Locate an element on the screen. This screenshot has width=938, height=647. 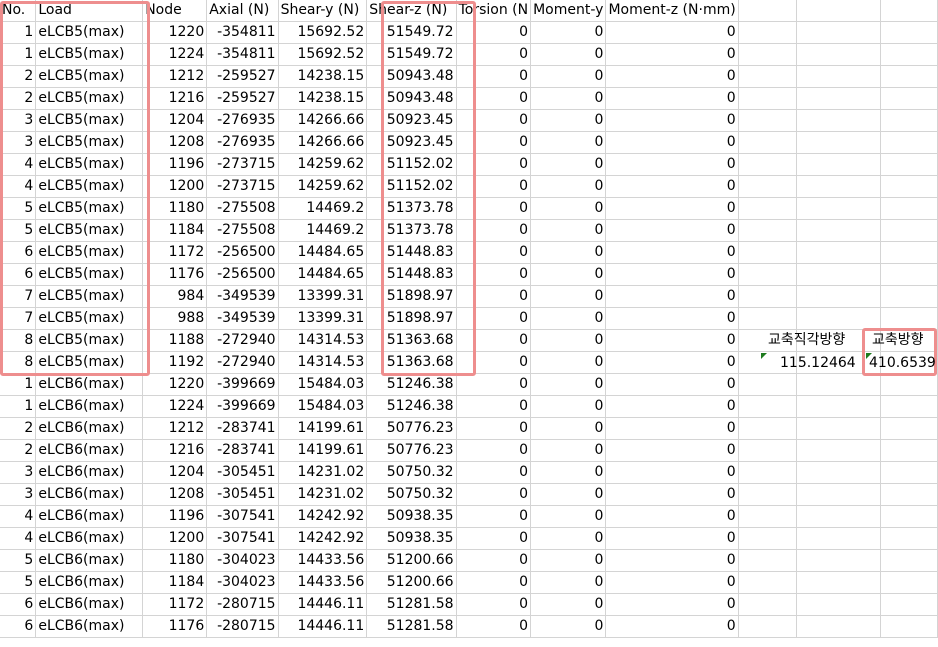
cell-shear-z: 51898.97 is located at coordinates (411, 318).